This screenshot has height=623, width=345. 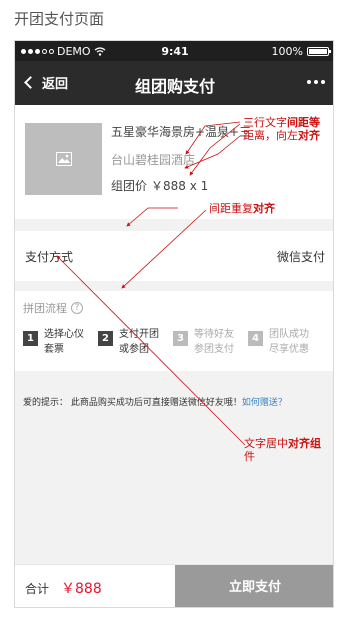 I want to click on annotation-center-align: 文字居中对齐组 件, so click(x=282, y=450).